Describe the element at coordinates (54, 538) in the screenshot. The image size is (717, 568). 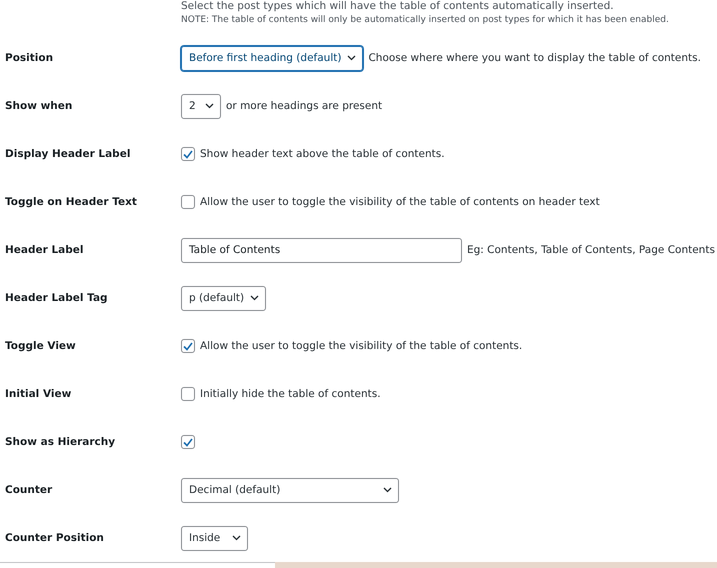
I see `setting-label: Counter Position` at that location.